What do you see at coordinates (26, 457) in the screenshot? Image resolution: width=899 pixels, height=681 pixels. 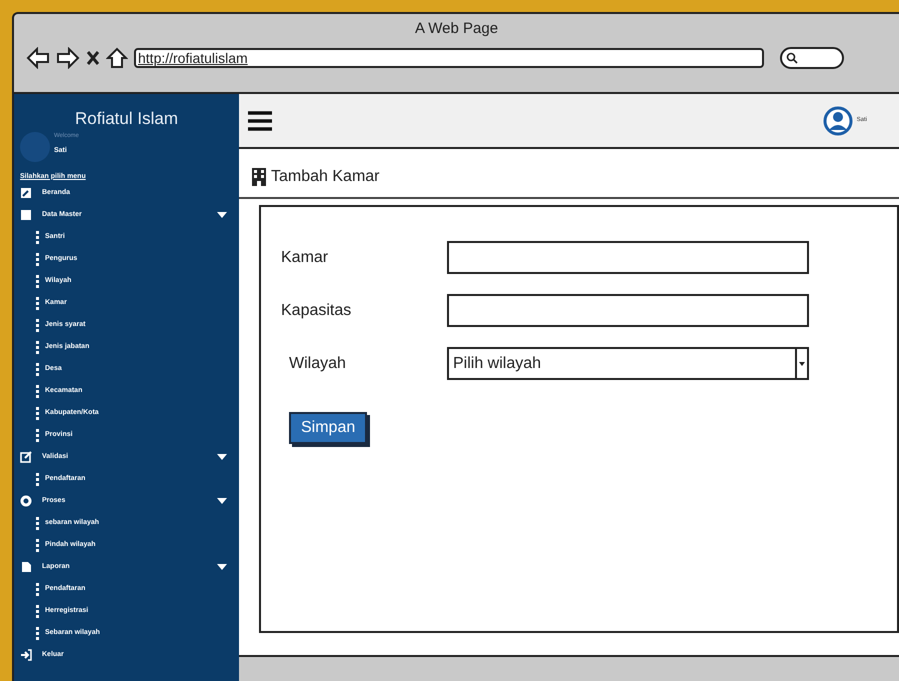 I see `edit-icon` at bounding box center [26, 457].